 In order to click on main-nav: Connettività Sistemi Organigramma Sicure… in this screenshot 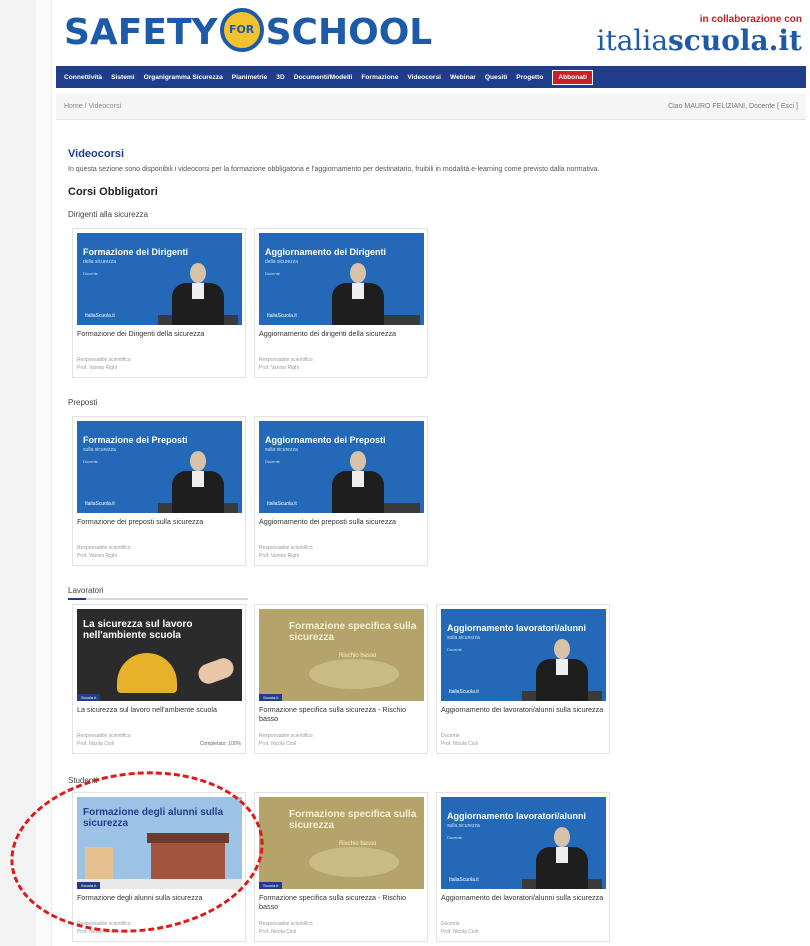, I will do `click(431, 77)`.